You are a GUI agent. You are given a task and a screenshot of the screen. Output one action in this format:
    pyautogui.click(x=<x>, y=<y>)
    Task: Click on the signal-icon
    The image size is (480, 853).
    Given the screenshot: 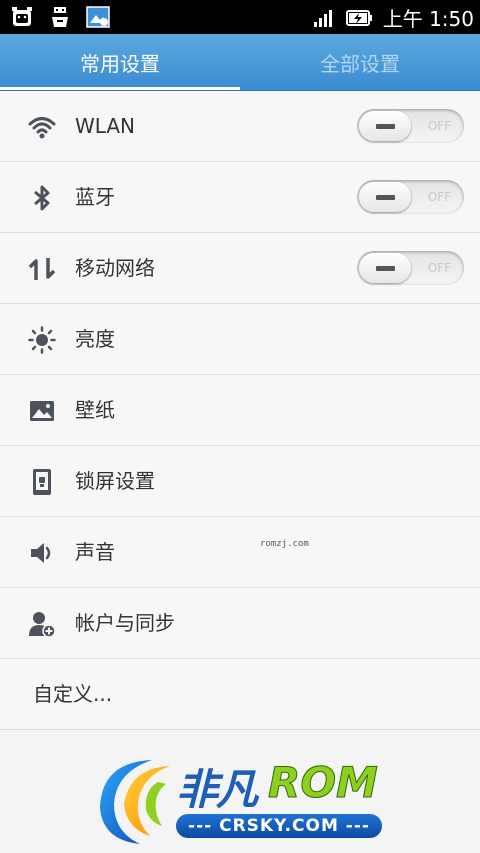 What is the action you would take?
    pyautogui.click(x=322, y=18)
    